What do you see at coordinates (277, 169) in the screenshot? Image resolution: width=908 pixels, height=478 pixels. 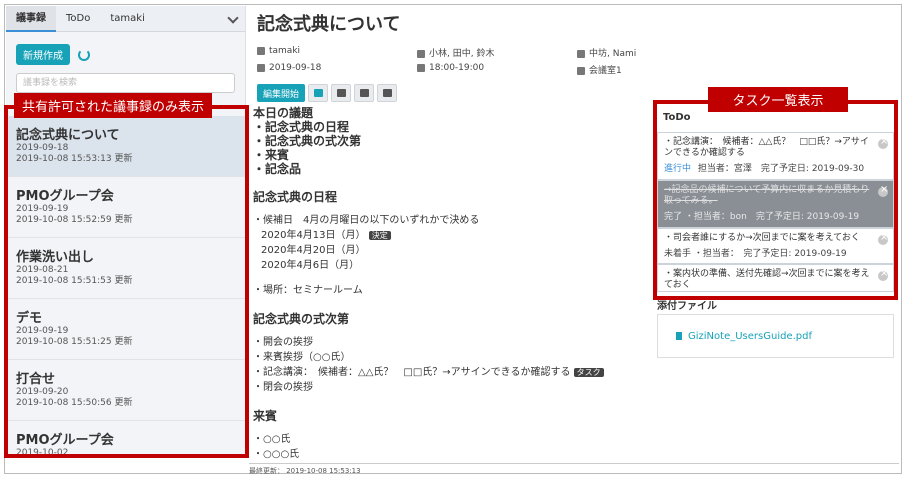 I see `agenda-item: ・記念品` at bounding box center [277, 169].